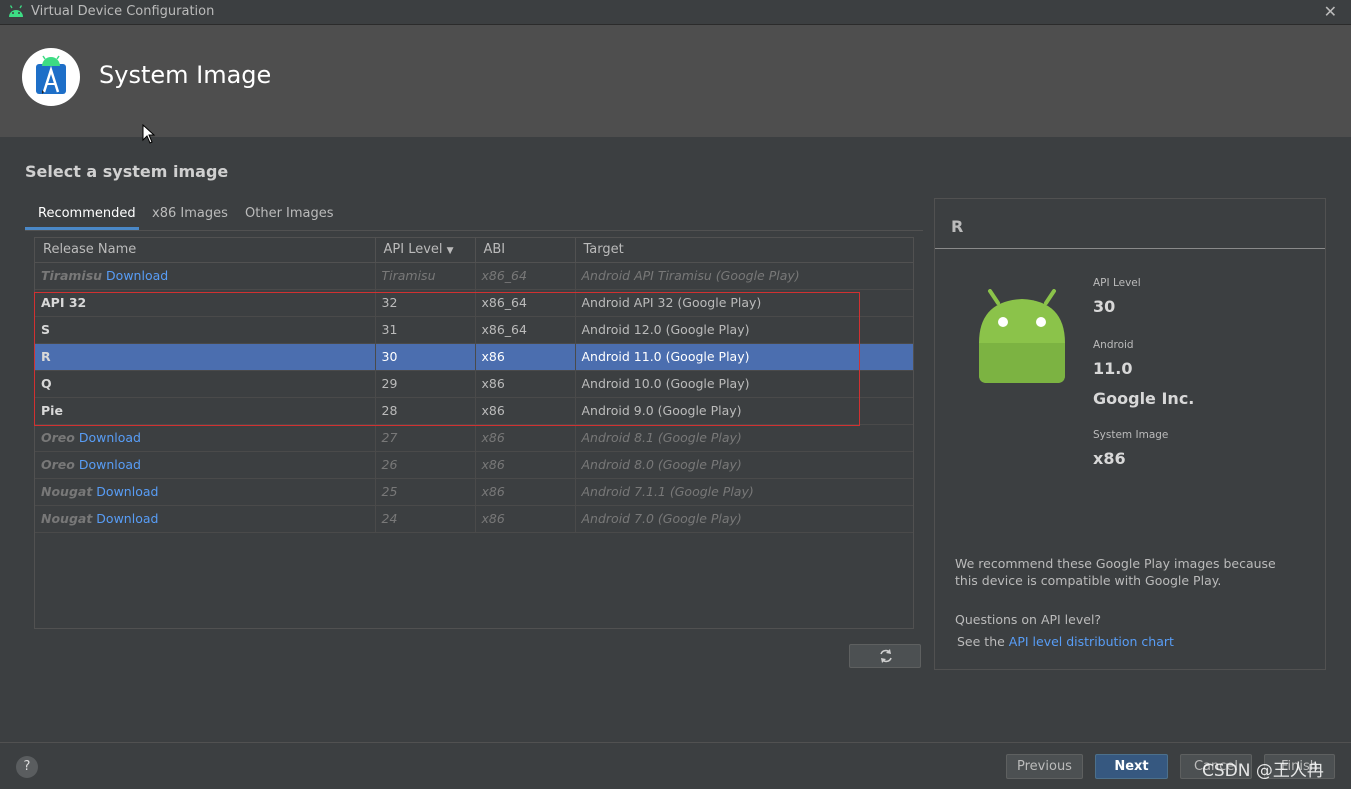 This screenshot has width=1351, height=789. What do you see at coordinates (425, 330) in the screenshot?
I see `api-level-cell: 31` at bounding box center [425, 330].